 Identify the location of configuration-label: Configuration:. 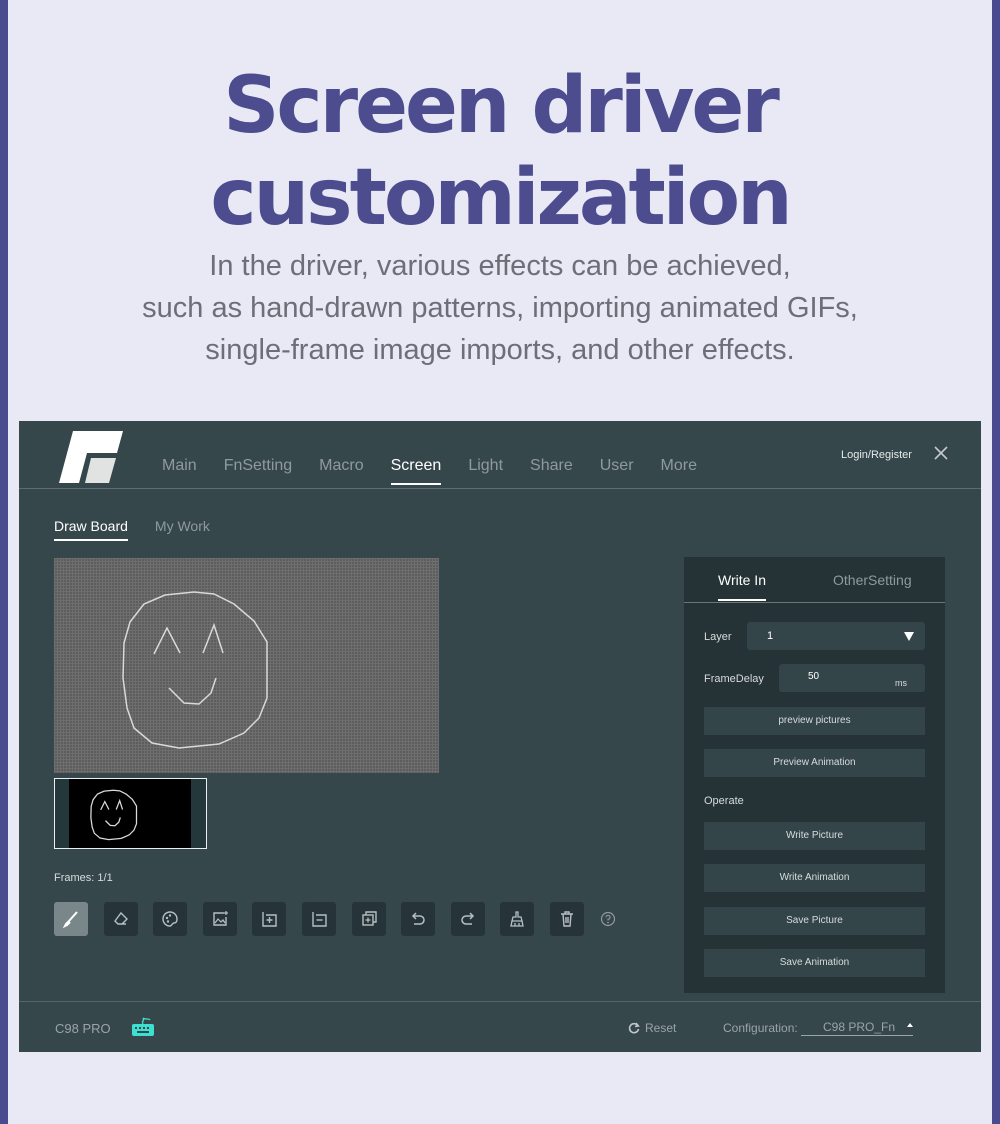
(760, 1028).